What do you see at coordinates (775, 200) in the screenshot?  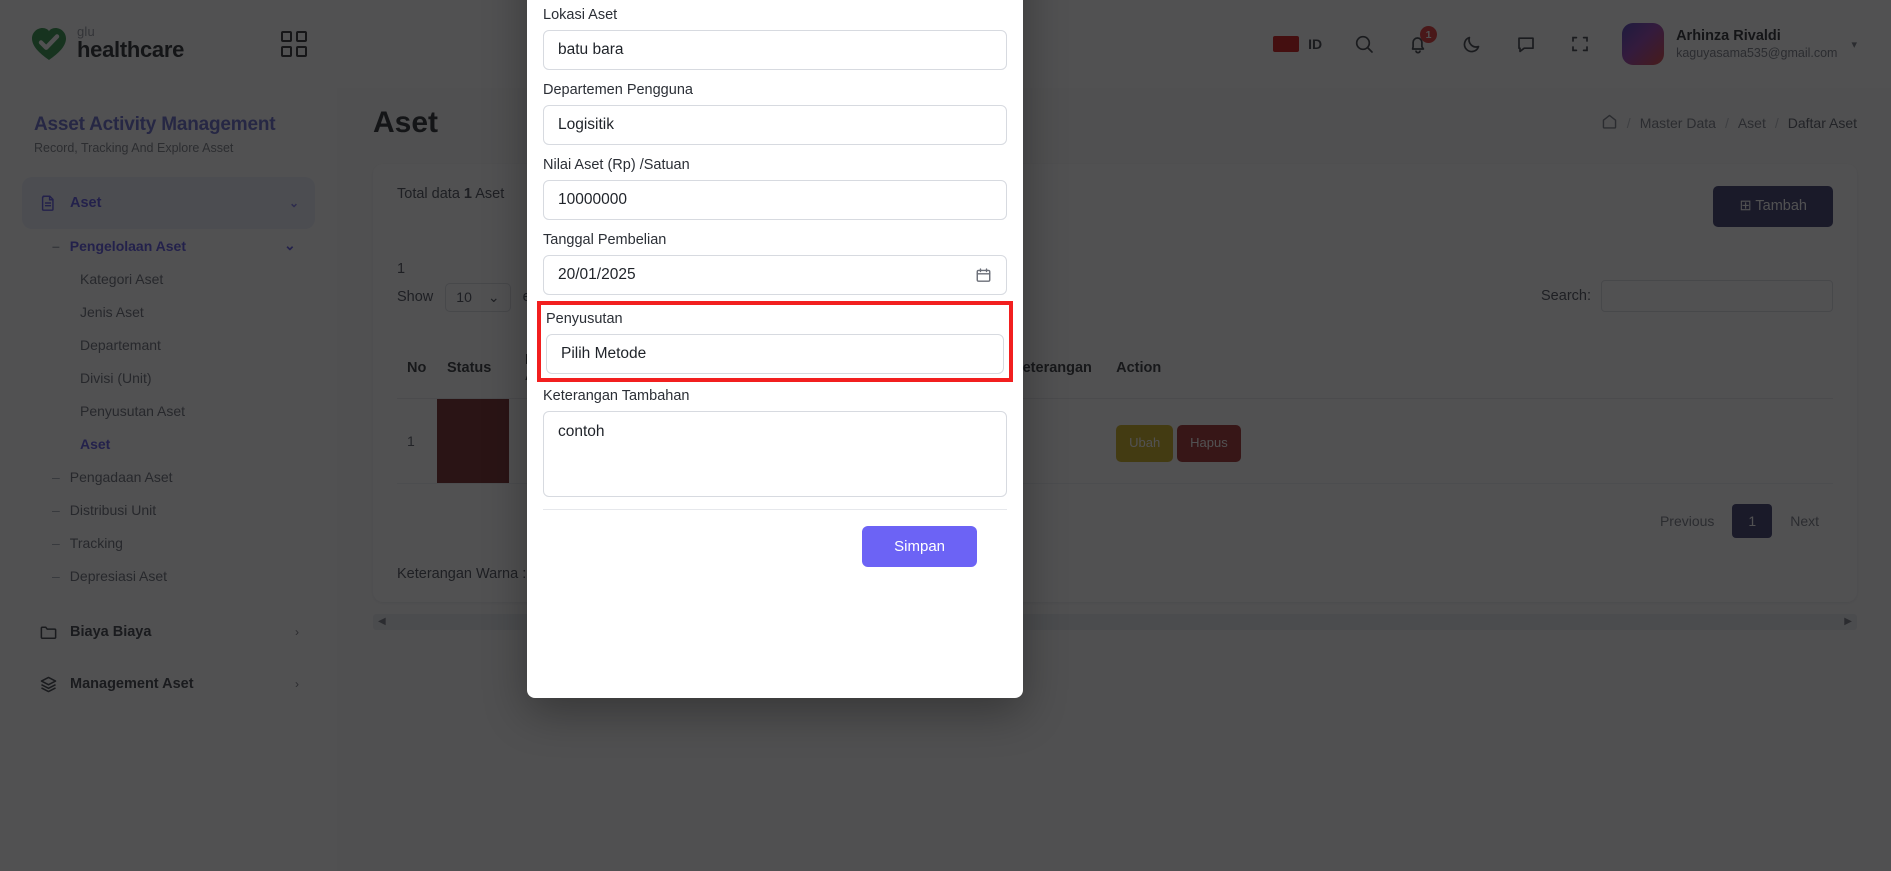 I see `input-nilai-aset: 10000000` at bounding box center [775, 200].